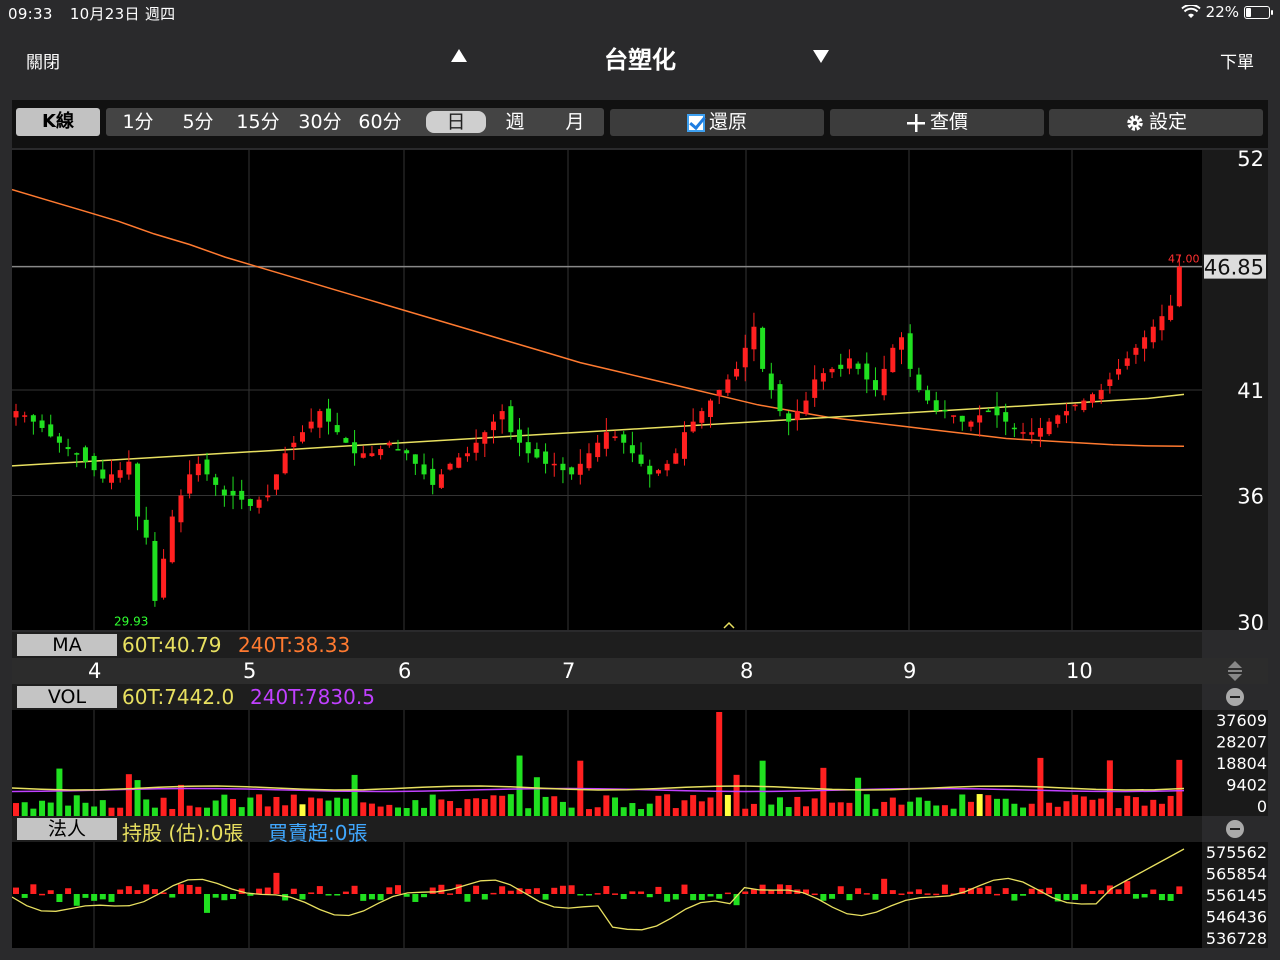 The height and width of the screenshot is (960, 1280). What do you see at coordinates (1235, 671) in the screenshot?
I see `drag-handle-icon` at bounding box center [1235, 671].